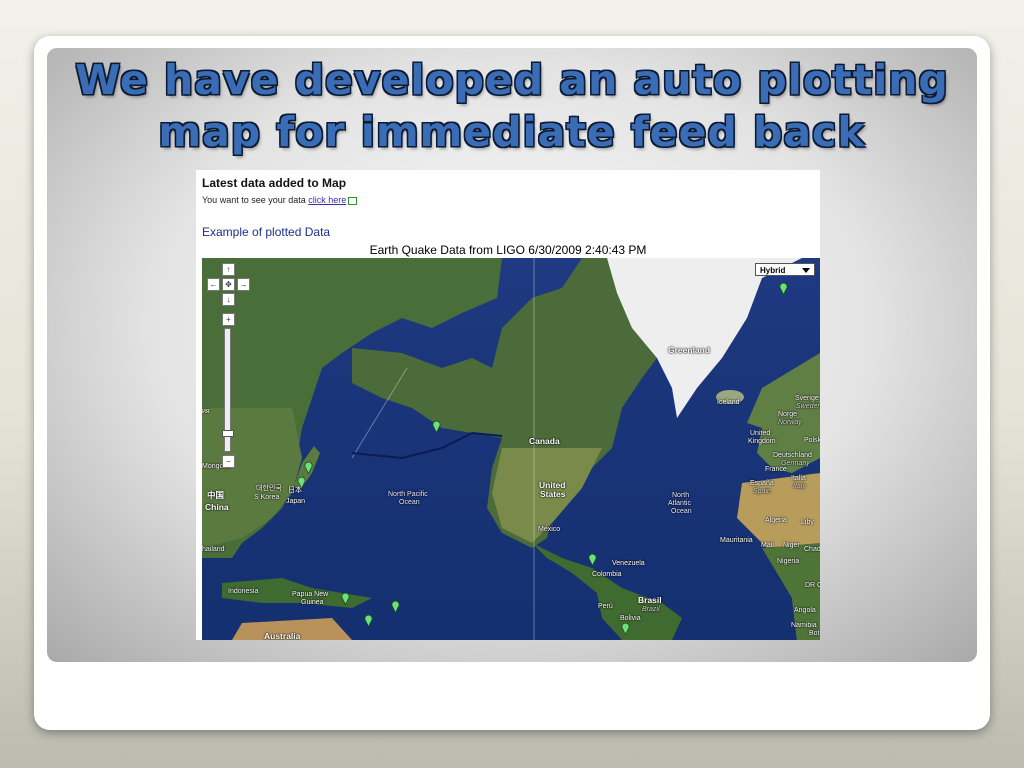 Image resolution: width=1024 pixels, height=768 pixels. I want to click on map-label-uk-1: United, so click(760, 433).